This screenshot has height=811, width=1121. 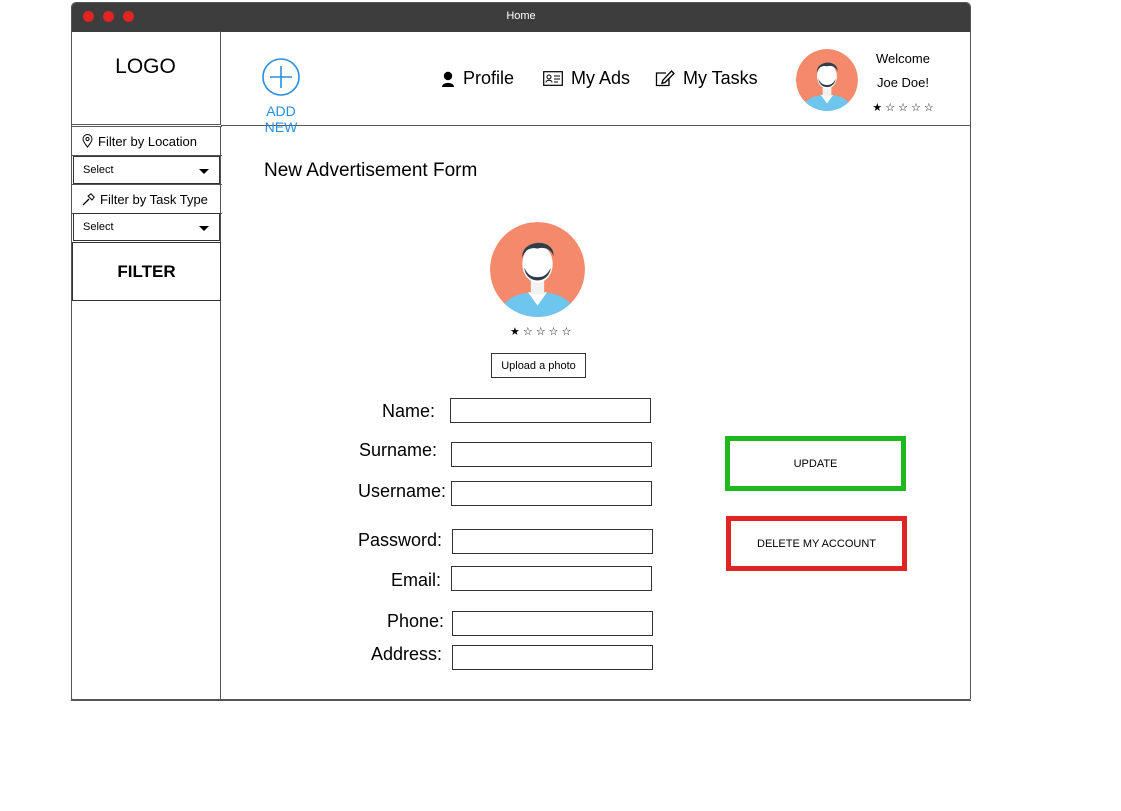 What do you see at coordinates (98, 227) in the screenshot?
I see `task-select-value: Select` at bounding box center [98, 227].